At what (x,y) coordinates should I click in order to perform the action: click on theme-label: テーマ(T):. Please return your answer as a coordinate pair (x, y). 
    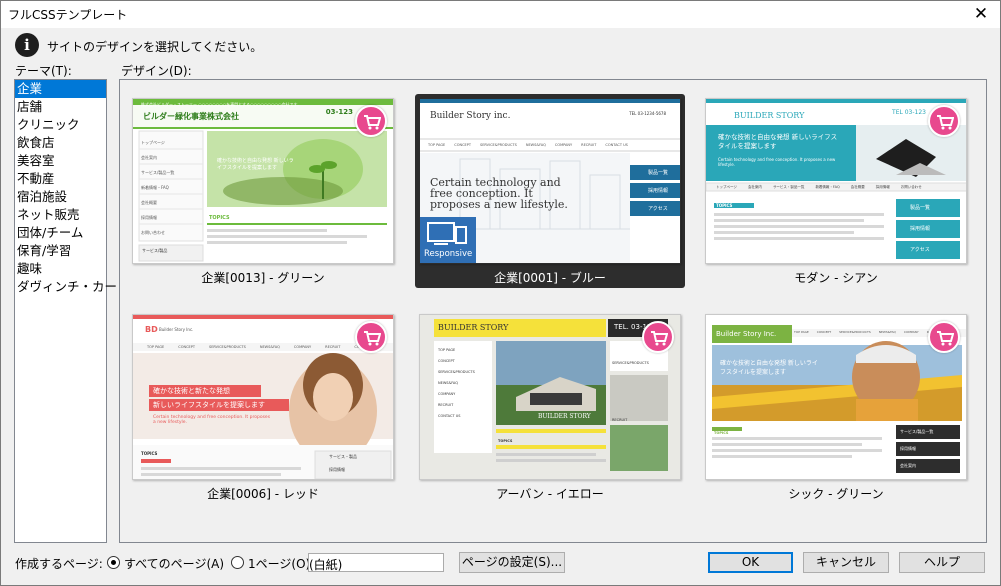
    Looking at the image, I should click on (43, 71).